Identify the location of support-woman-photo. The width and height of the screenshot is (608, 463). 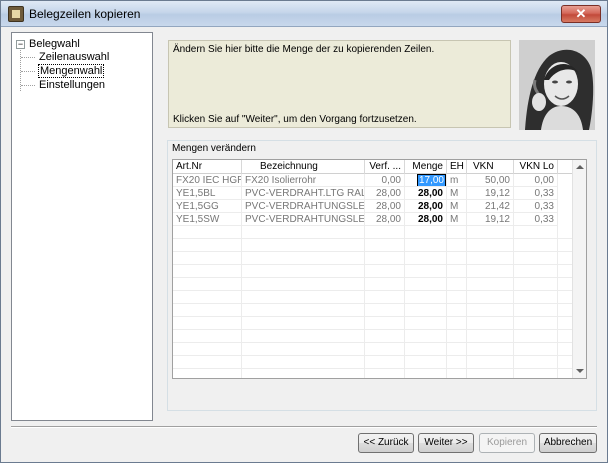
(557, 85).